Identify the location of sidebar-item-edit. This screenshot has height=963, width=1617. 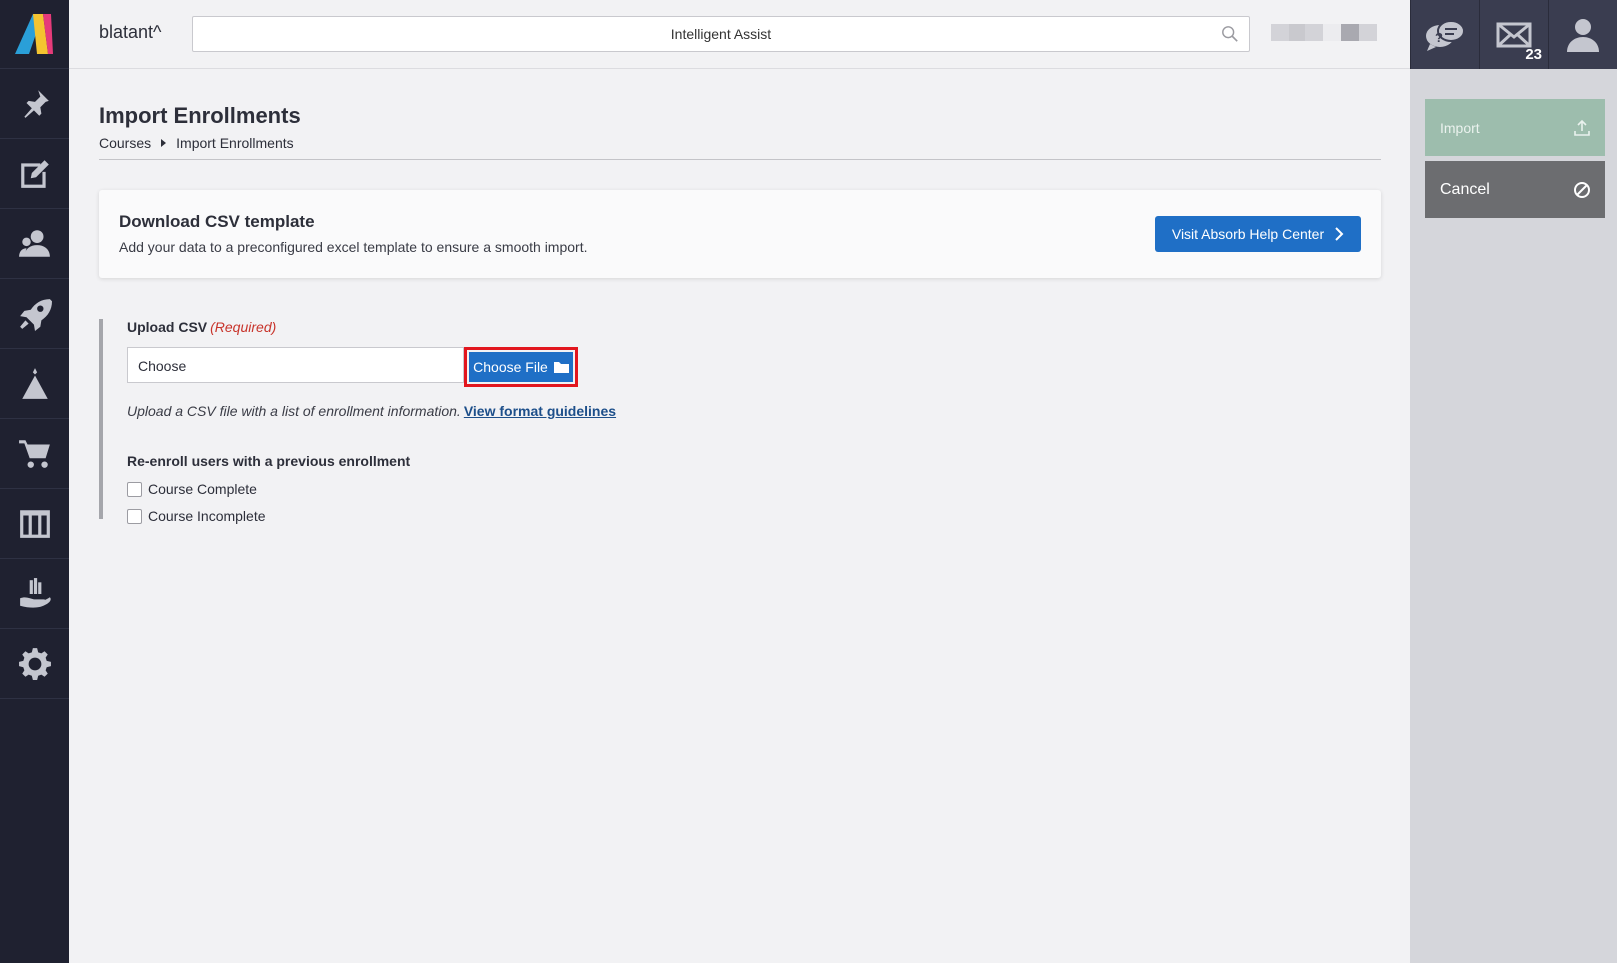
(34, 174).